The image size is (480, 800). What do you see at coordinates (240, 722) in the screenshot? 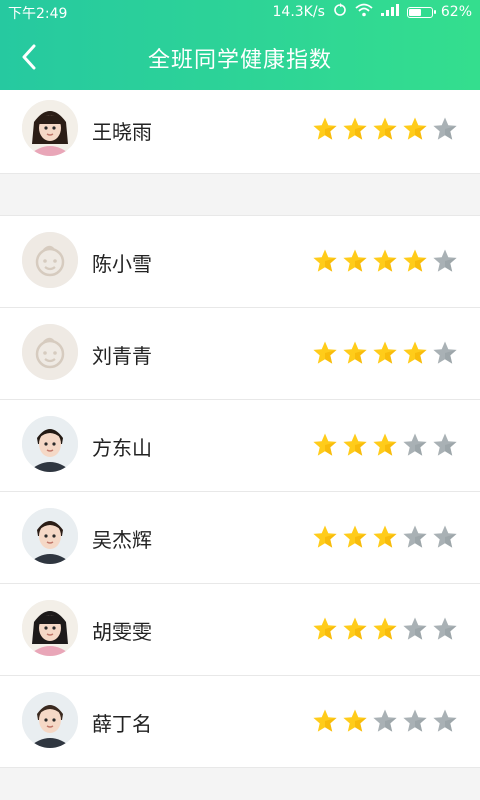
I see `student-row: 薛丁名` at bounding box center [240, 722].